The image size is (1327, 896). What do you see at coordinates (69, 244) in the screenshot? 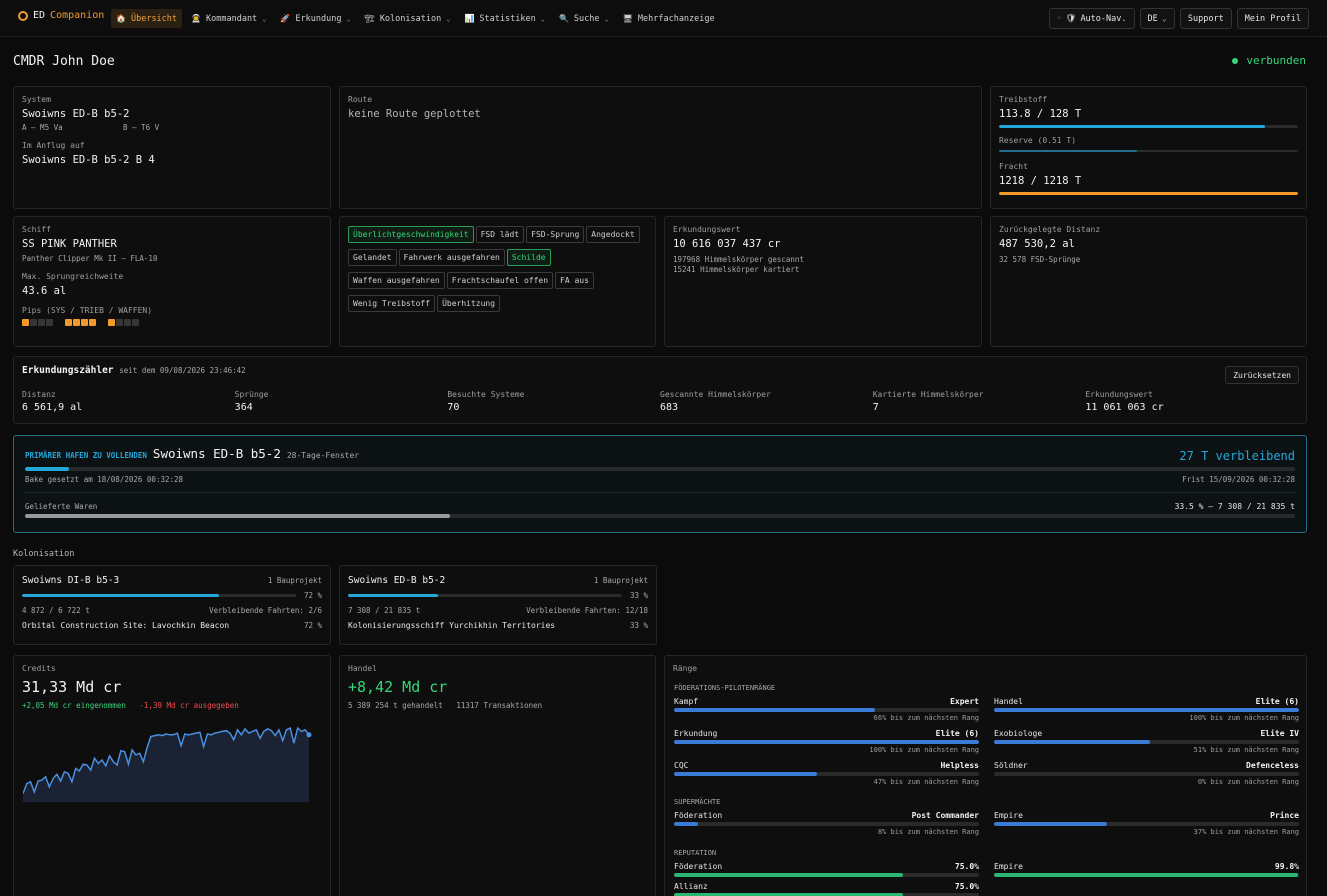
I see `ship-name: SS PINK PANTHER` at bounding box center [69, 244].